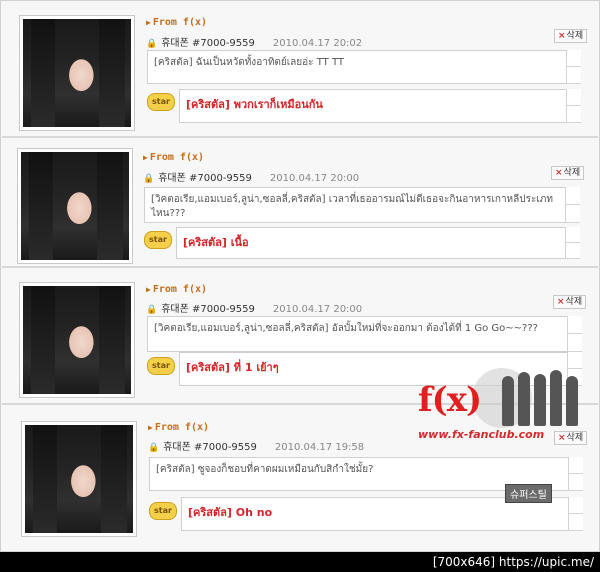  I want to click on reply-box: [คริสตัล] เนื้อ, so click(378, 243).